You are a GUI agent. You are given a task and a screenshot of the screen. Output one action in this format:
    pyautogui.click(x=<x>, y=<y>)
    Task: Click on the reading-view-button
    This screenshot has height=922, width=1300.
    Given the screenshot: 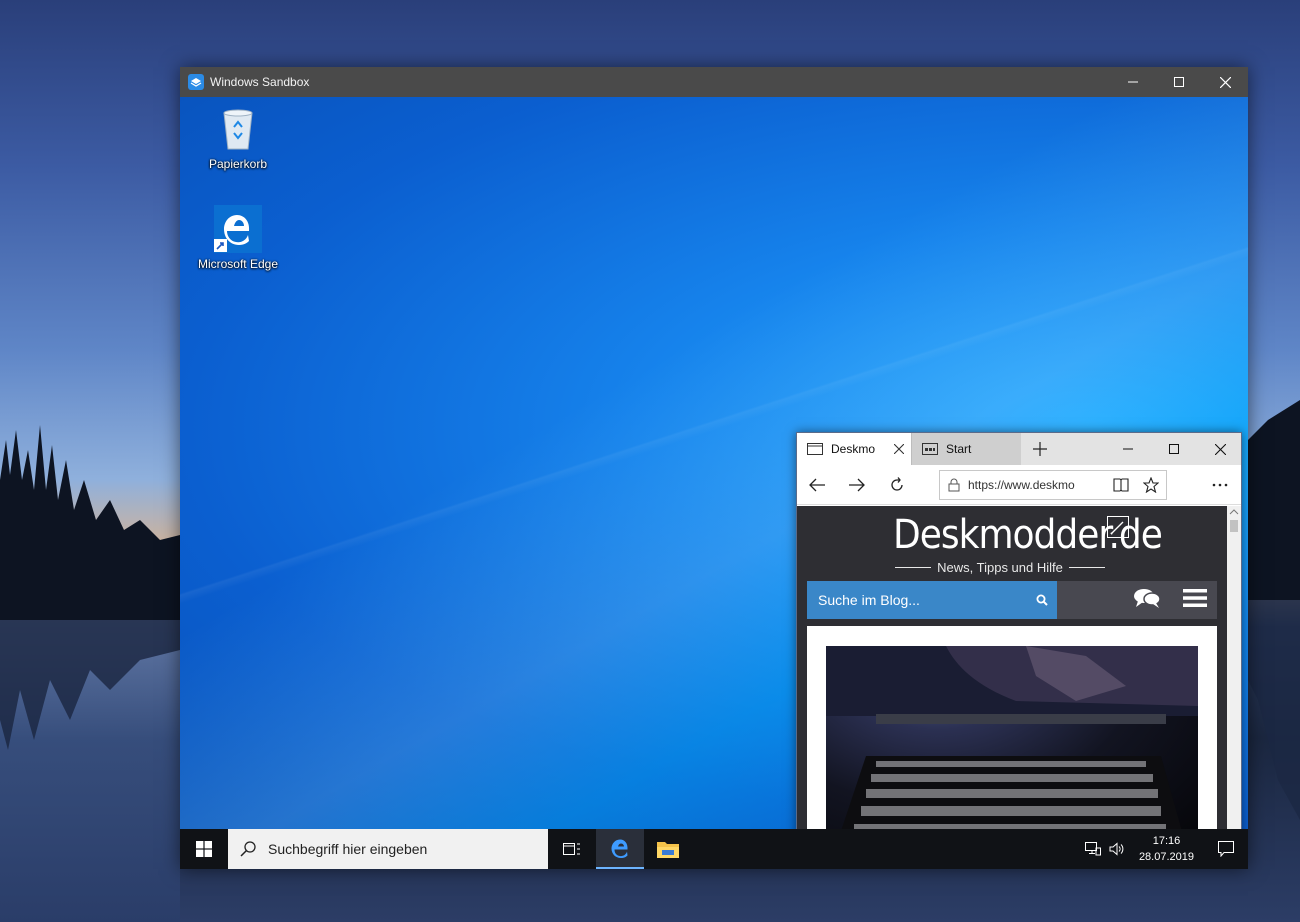 What is the action you would take?
    pyautogui.click(x=1121, y=484)
    